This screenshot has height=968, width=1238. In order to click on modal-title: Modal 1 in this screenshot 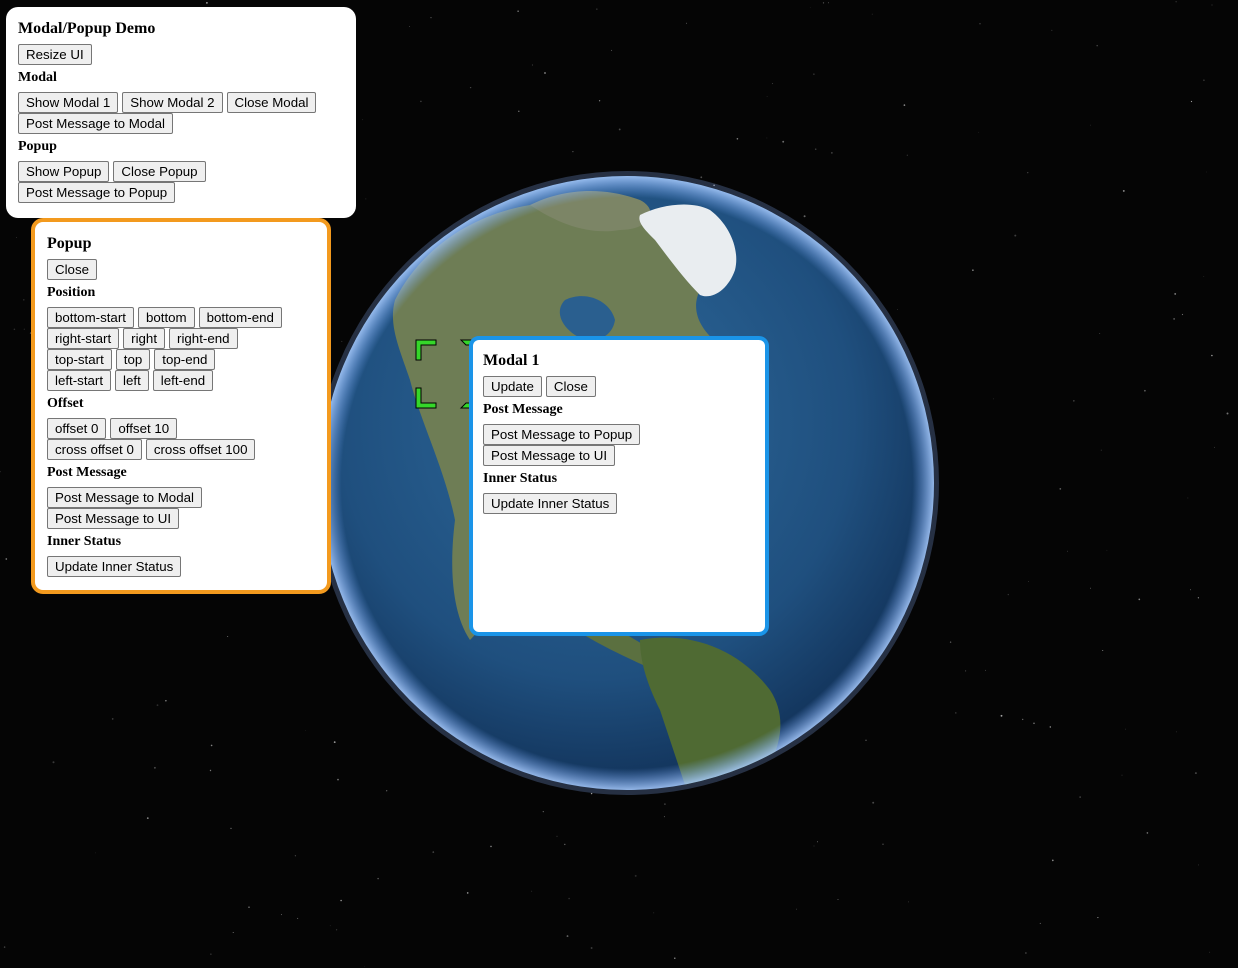, I will do `click(511, 360)`.